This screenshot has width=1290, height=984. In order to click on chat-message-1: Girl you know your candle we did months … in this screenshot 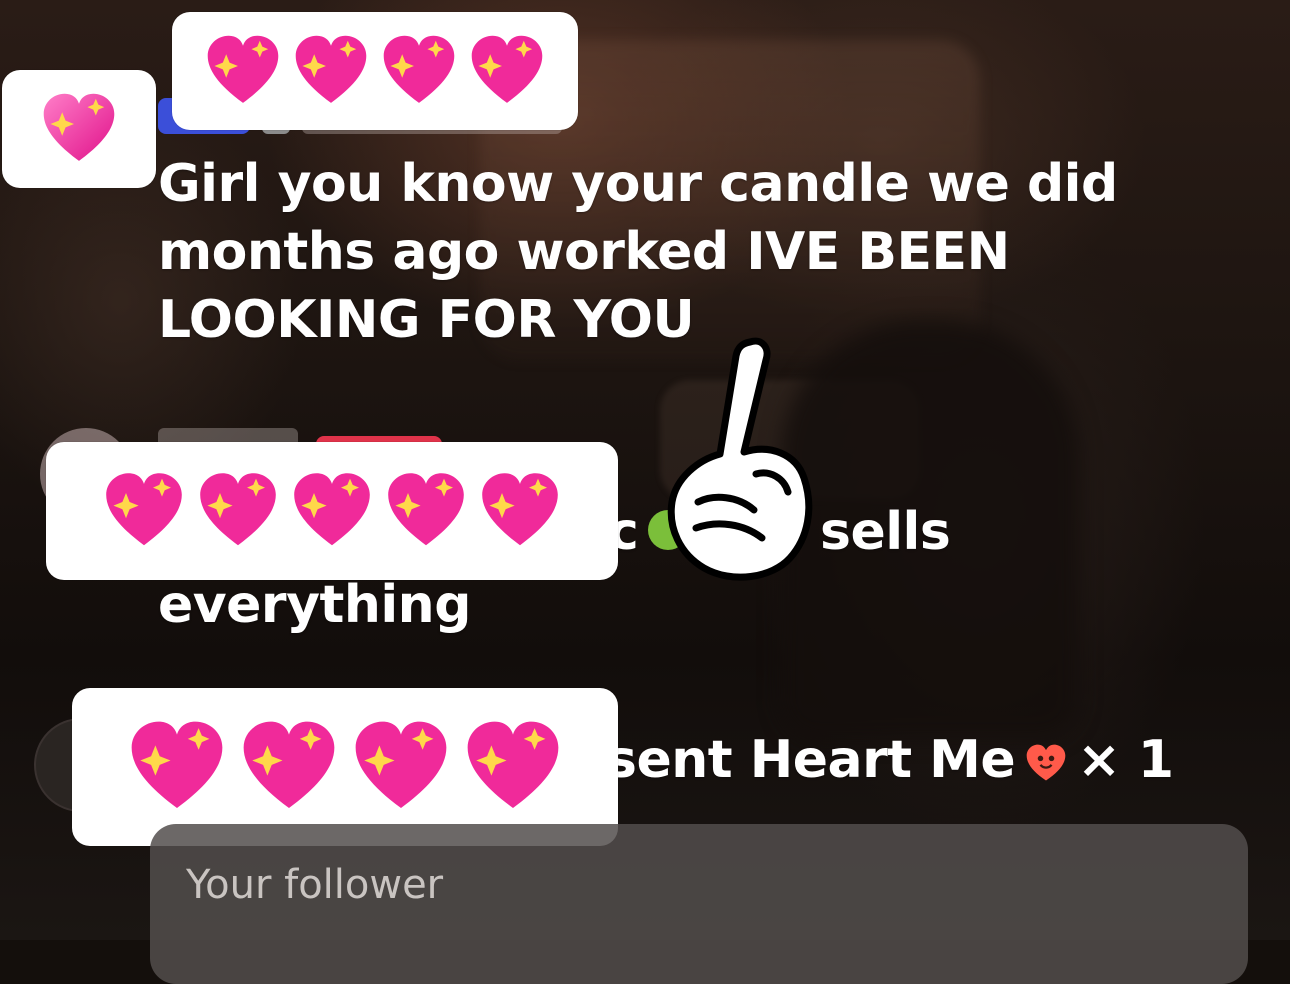, I will do `click(638, 252)`.